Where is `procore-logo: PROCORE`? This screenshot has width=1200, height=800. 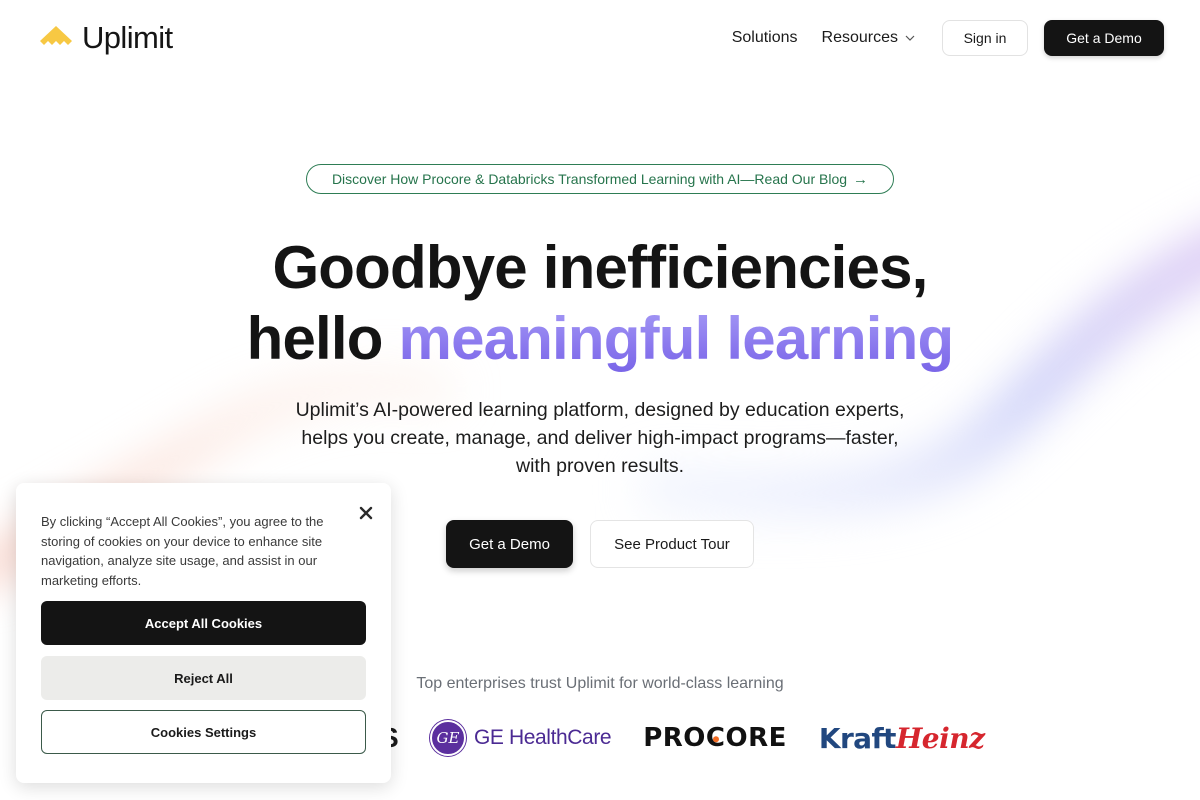 procore-logo: PROCORE is located at coordinates (715, 738).